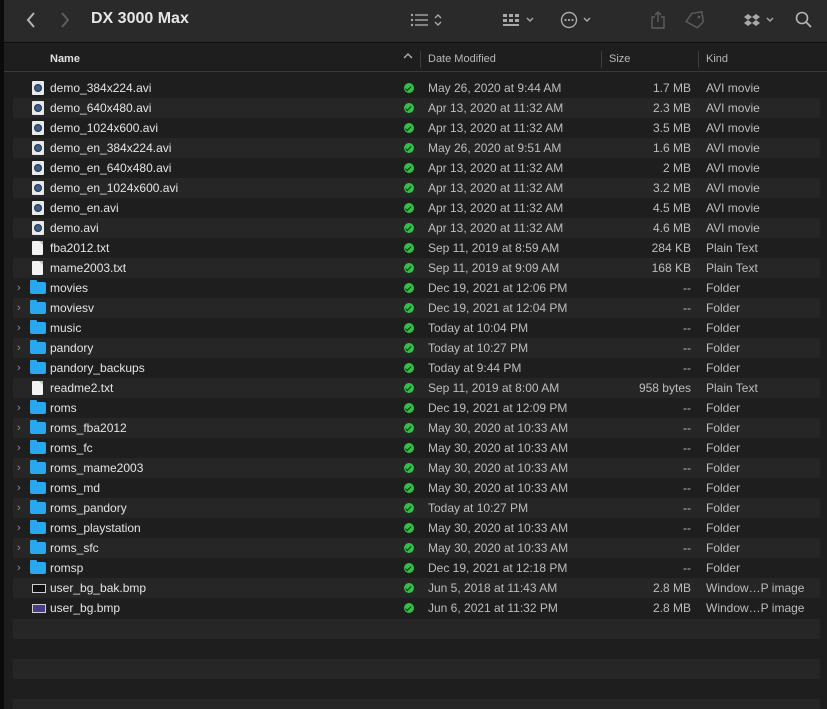 This screenshot has width=827, height=709. Describe the element at coordinates (428, 20) in the screenshot. I see `list-view-icon` at that location.